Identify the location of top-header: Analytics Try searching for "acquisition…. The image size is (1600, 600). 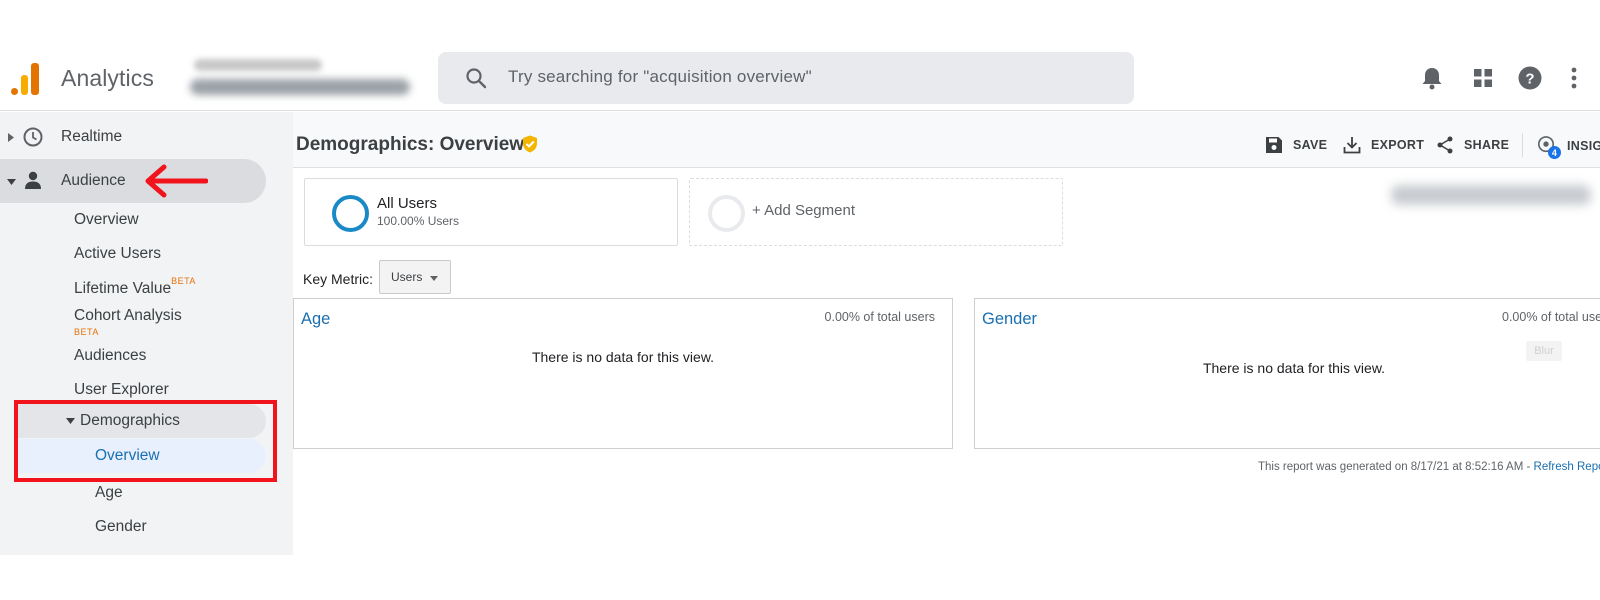
(800, 79).